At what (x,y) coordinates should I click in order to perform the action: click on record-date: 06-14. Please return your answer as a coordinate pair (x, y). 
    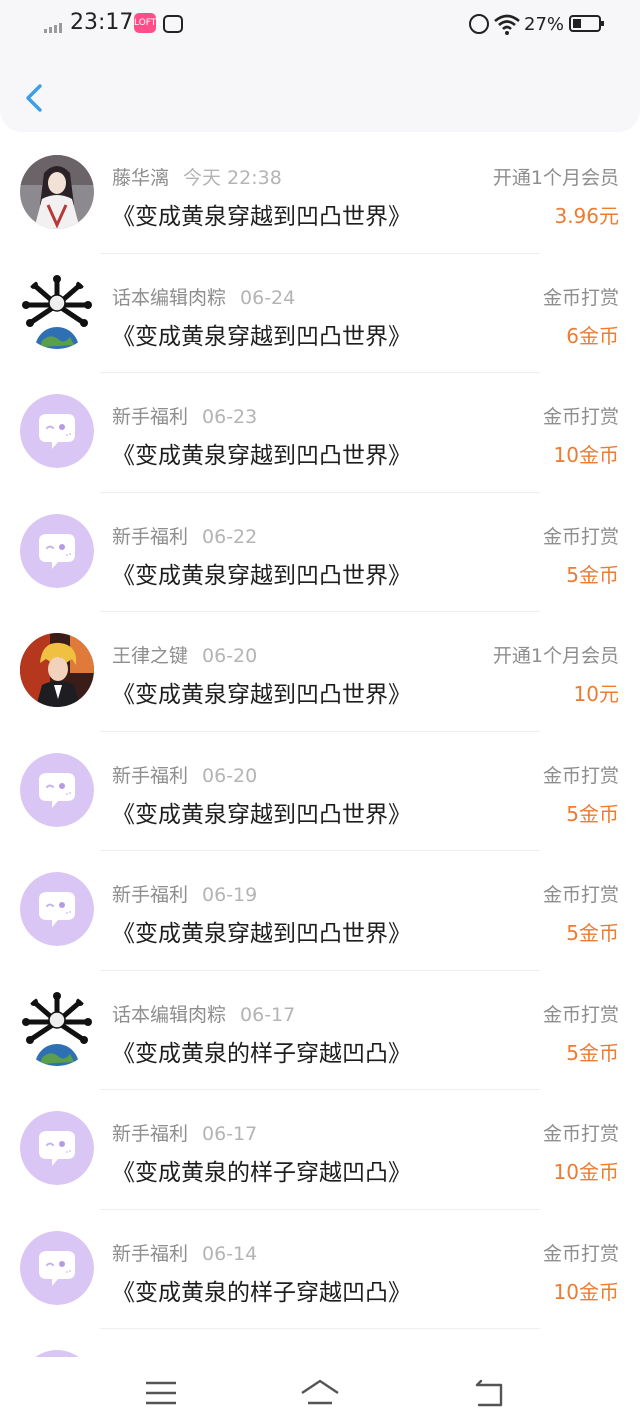
    Looking at the image, I should click on (230, 1253).